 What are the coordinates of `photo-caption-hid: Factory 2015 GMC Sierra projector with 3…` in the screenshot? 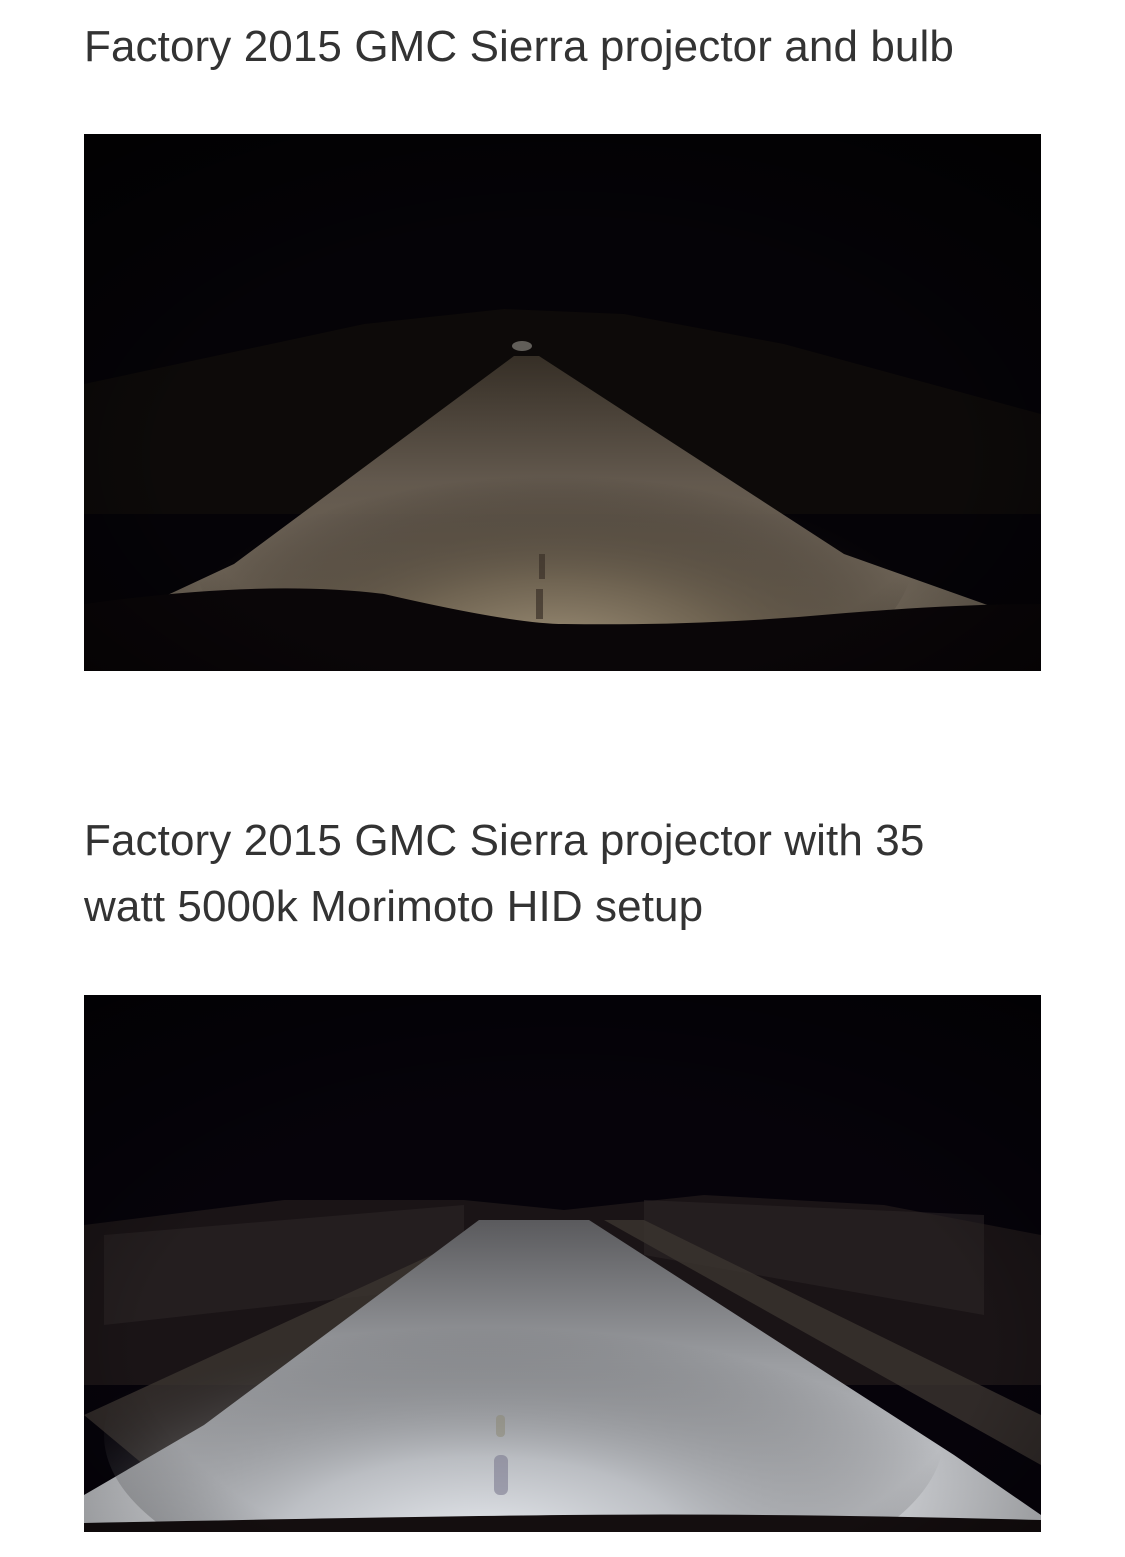 It's located at (504, 873).